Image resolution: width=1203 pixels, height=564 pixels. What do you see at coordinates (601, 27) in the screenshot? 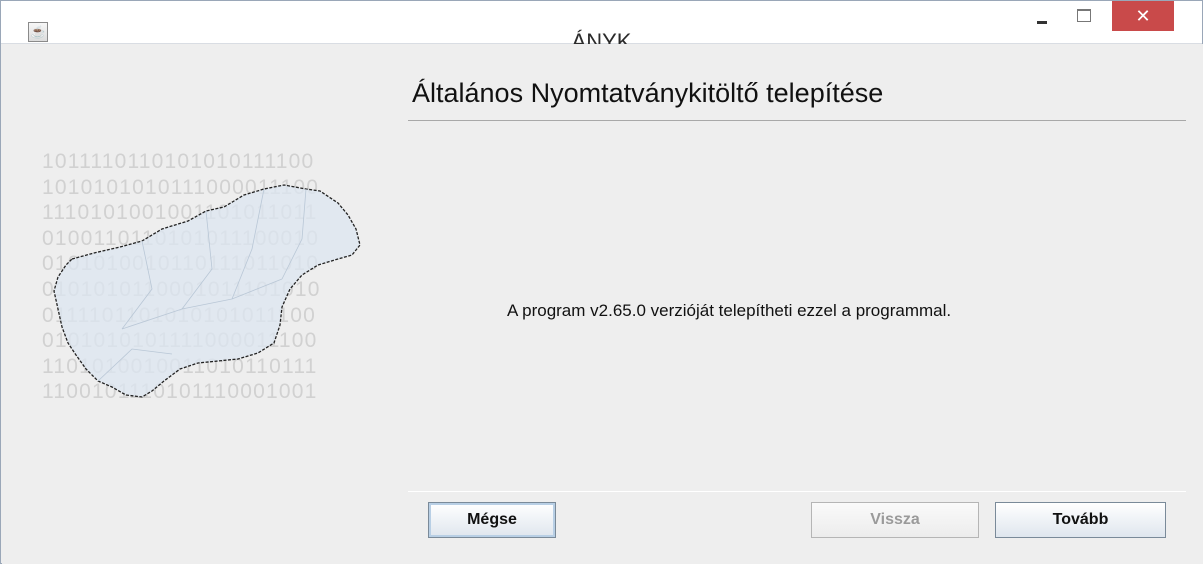
I see `title-bar: ☕ ÁNYK ✕` at bounding box center [601, 27].